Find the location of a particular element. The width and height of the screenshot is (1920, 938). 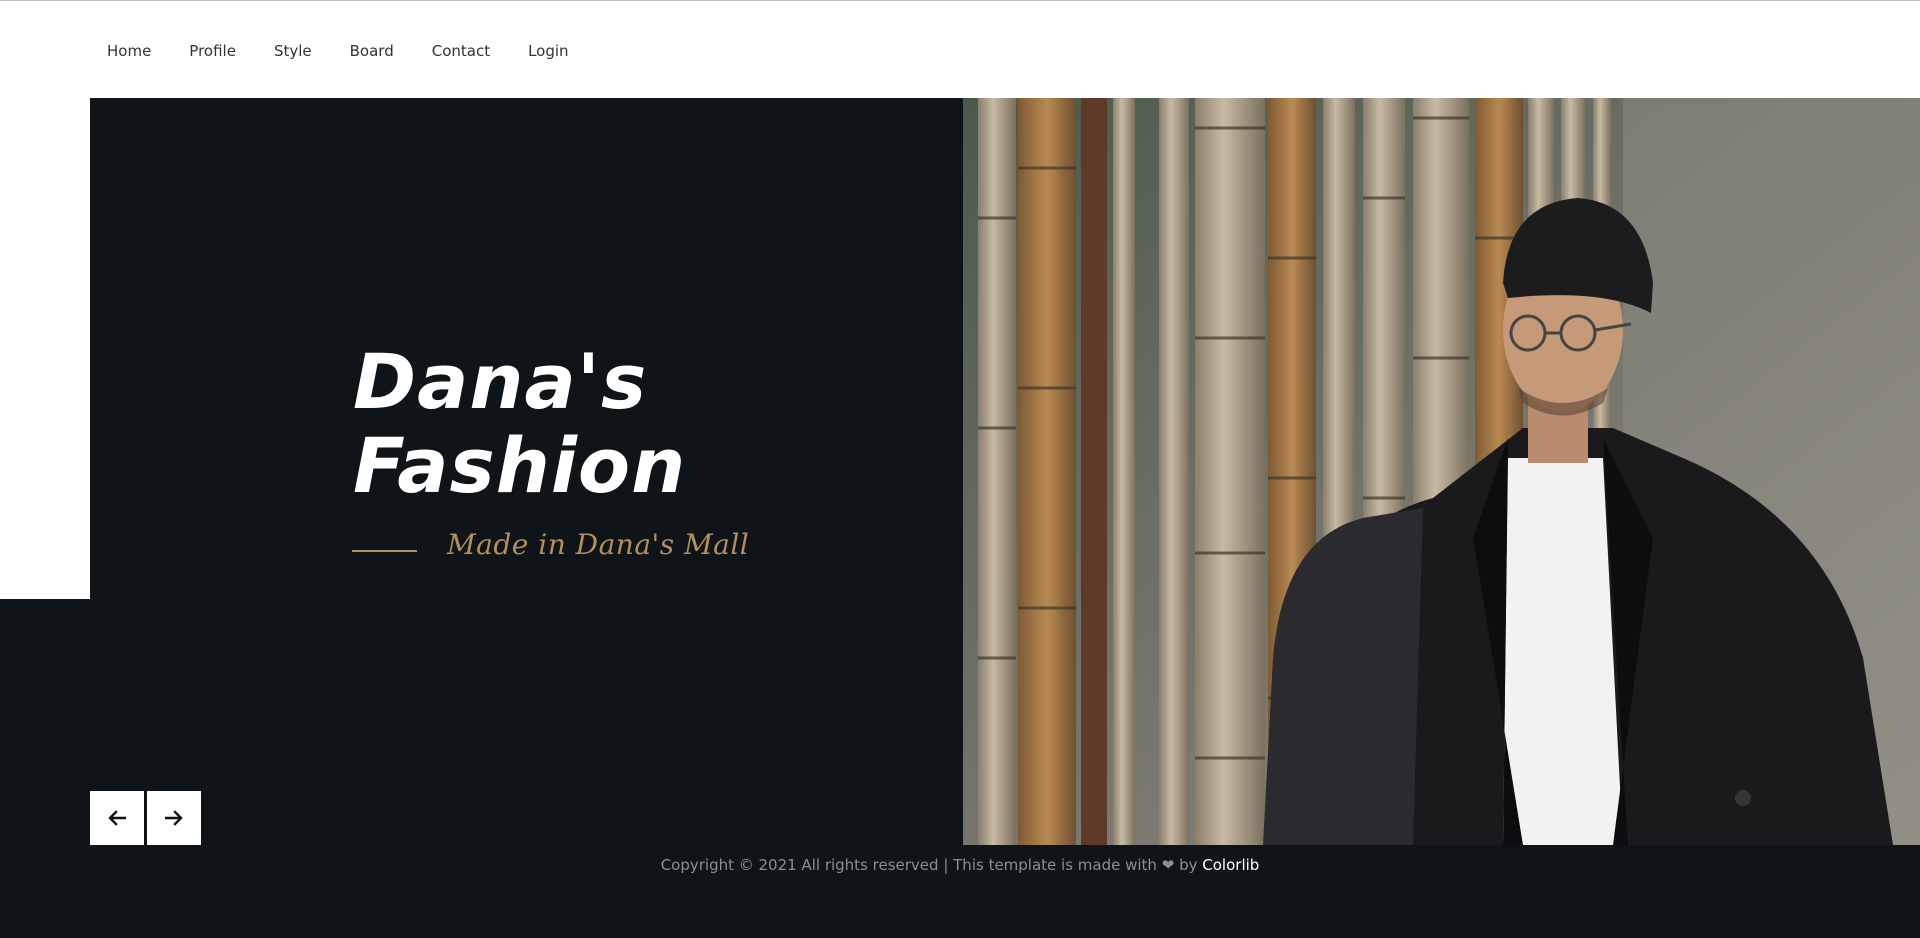

colorlib-link: Colorlib is located at coordinates (1230, 865).